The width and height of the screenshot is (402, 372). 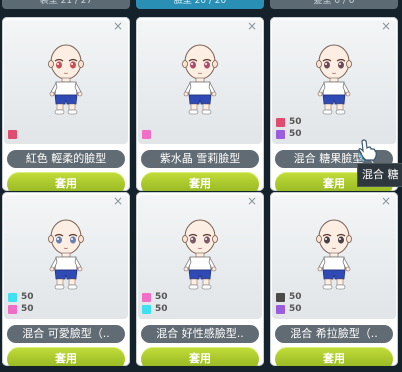 What do you see at coordinates (367, 150) in the screenshot?
I see `hand-cursor-icon` at bounding box center [367, 150].